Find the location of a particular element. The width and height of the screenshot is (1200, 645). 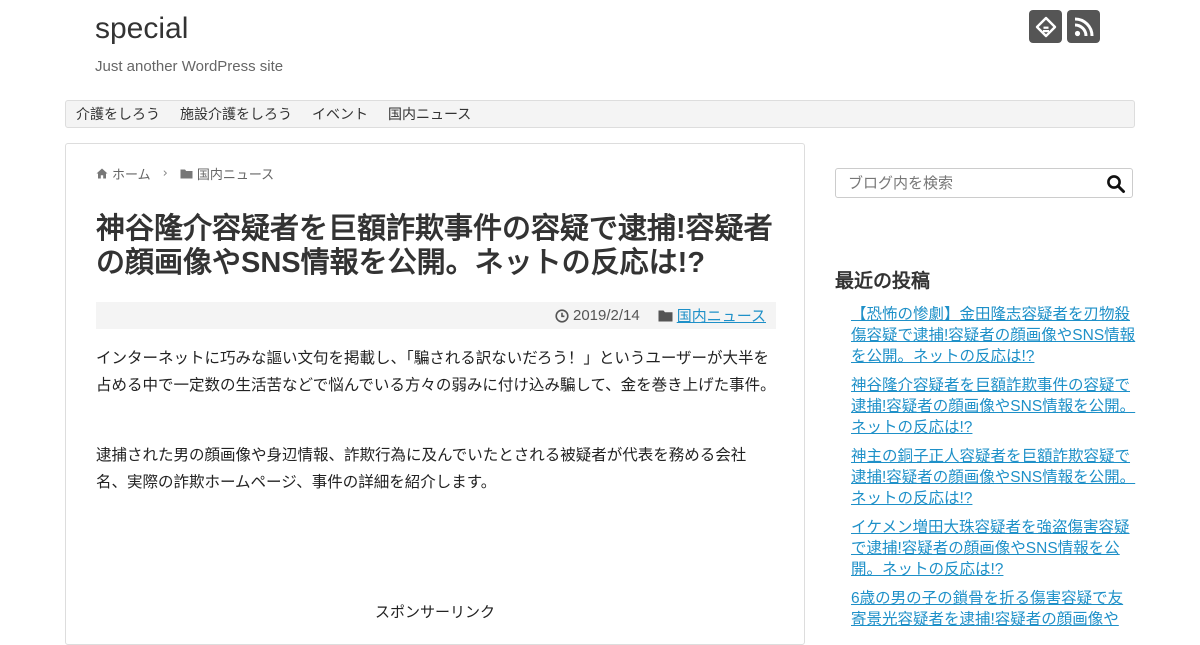

site-description: Just another WordPress site is located at coordinates (189, 66).